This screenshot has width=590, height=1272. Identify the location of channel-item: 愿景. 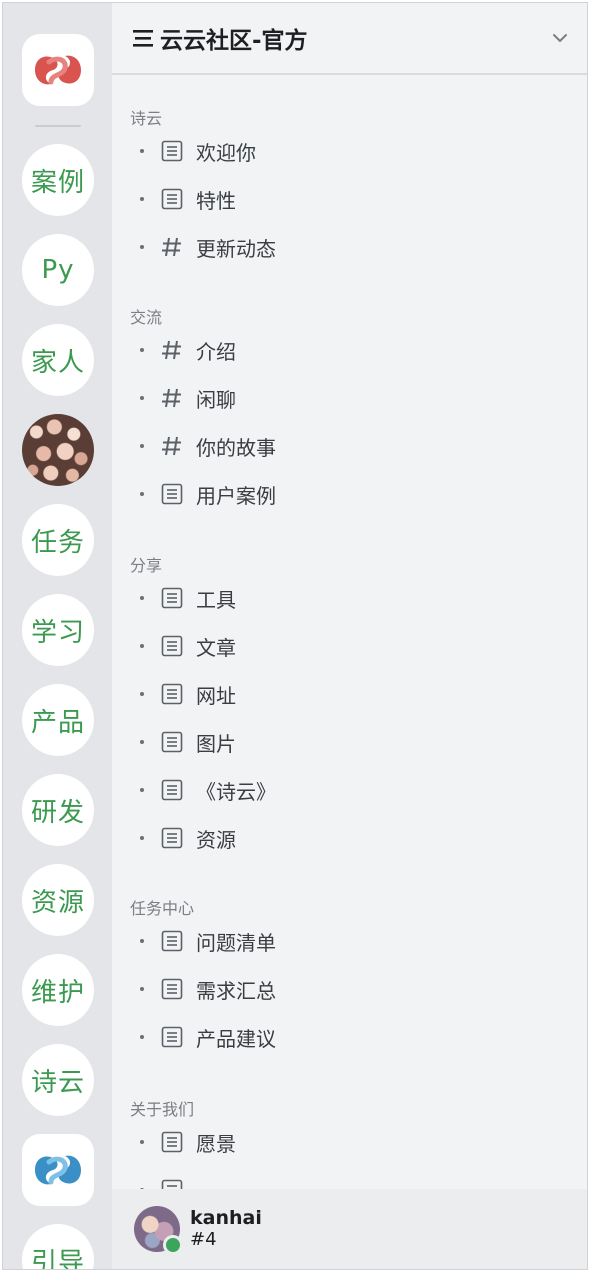
(347, 1142).